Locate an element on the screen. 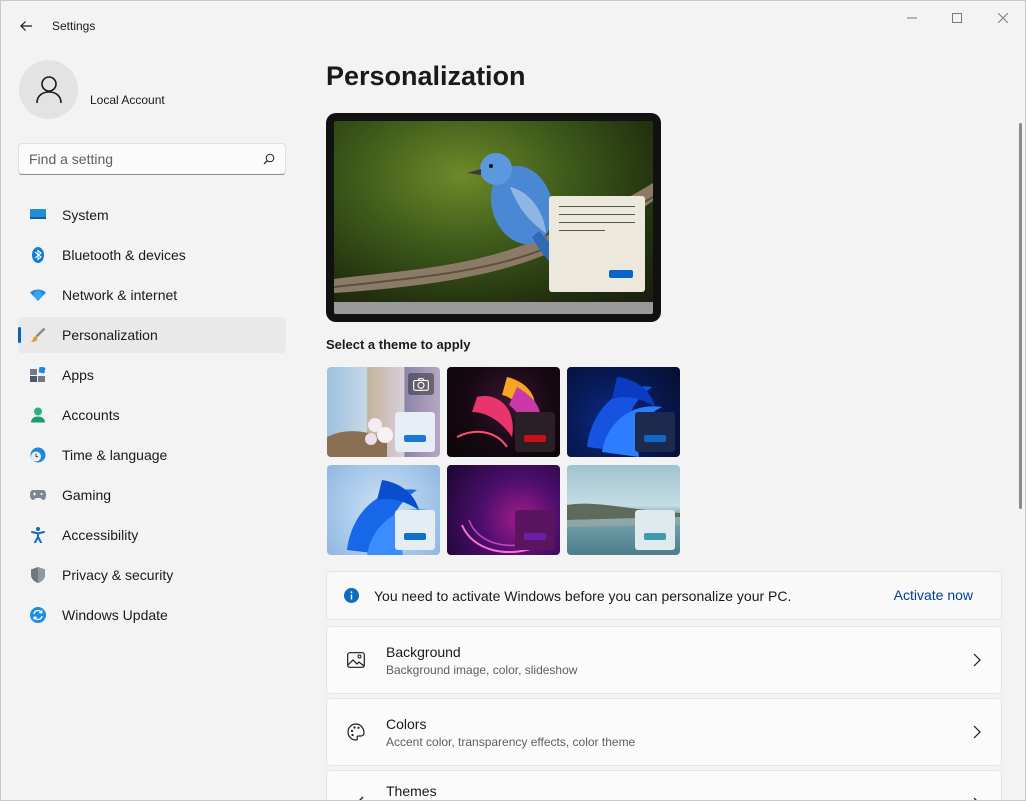 This screenshot has width=1026, height=801. minimize-button is located at coordinates (912, 18).